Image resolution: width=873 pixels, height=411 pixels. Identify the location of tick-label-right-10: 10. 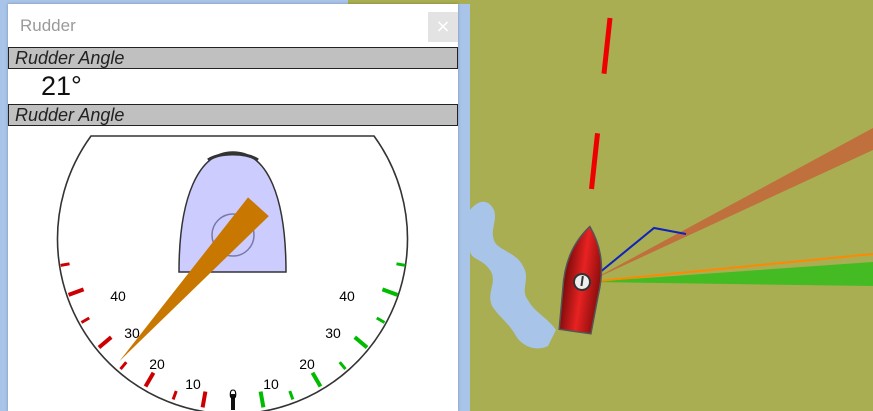
(271, 384).